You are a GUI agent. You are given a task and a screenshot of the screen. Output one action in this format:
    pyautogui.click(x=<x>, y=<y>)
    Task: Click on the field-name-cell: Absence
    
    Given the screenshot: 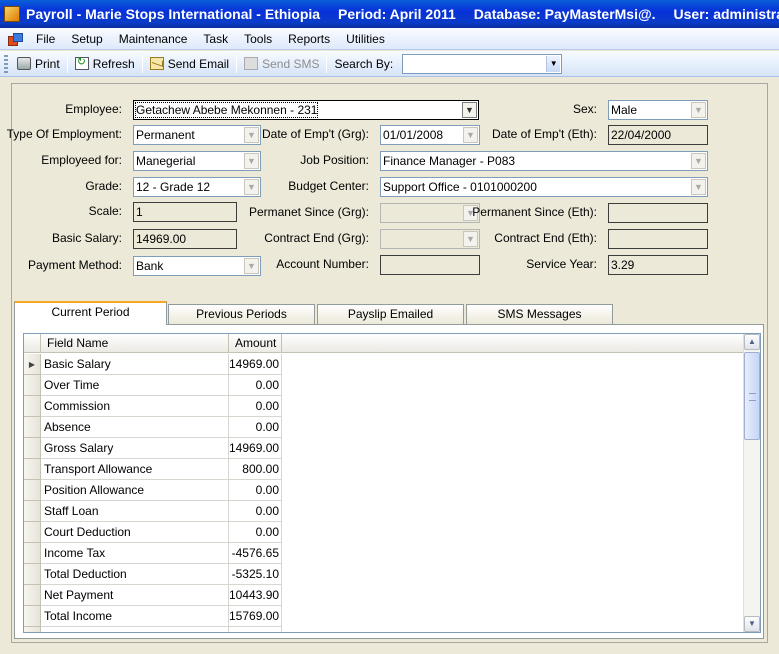 What is the action you would take?
    pyautogui.click(x=135, y=427)
    